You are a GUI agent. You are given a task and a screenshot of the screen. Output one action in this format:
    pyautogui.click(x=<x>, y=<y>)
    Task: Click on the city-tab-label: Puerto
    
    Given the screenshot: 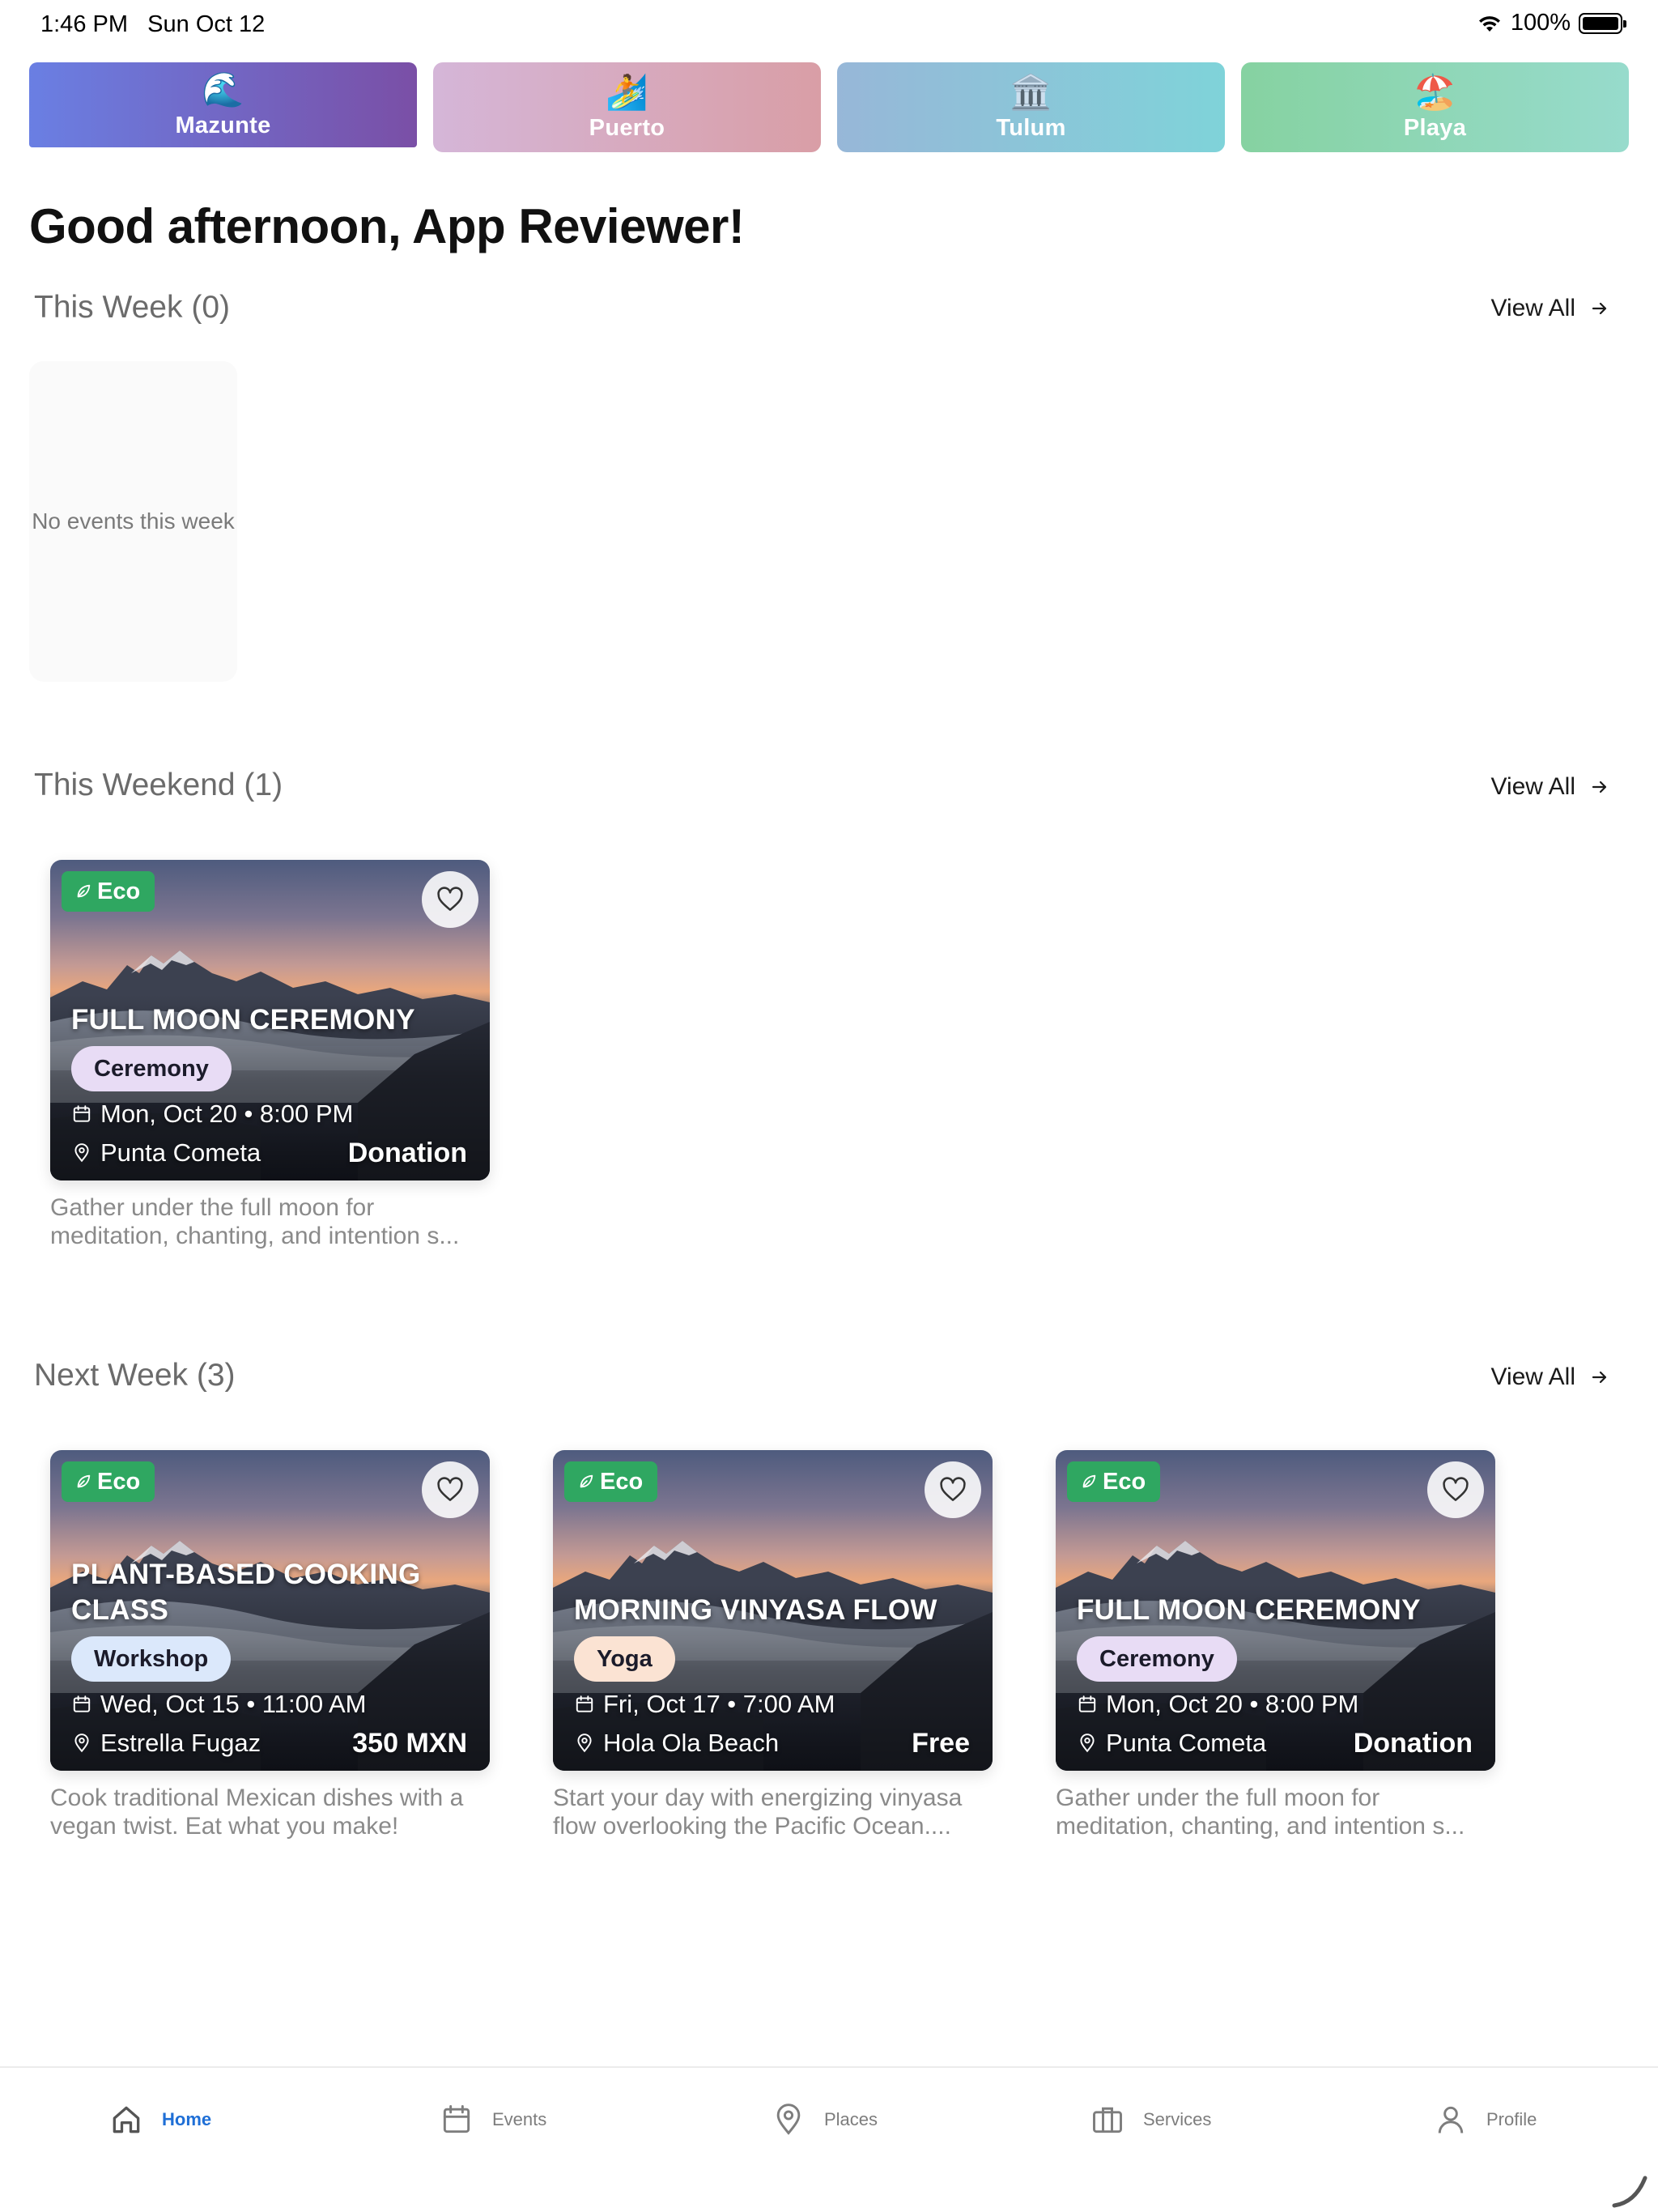 What is the action you would take?
    pyautogui.click(x=627, y=128)
    